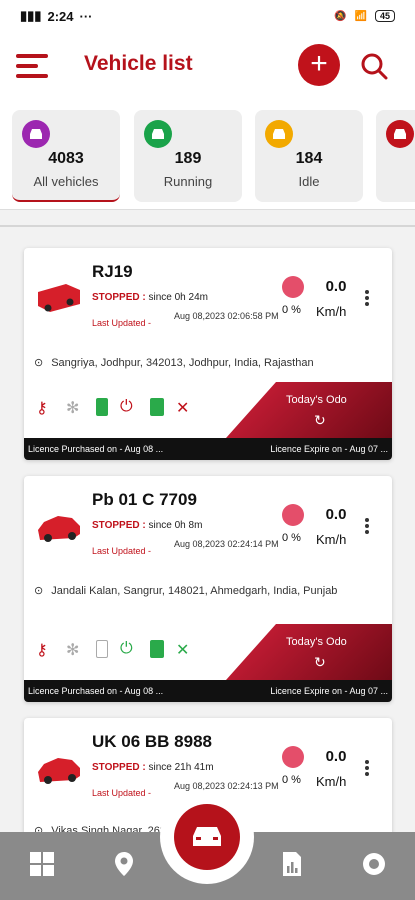 The height and width of the screenshot is (900, 415). What do you see at coordinates (138, 63) in the screenshot?
I see `page-title: Vehicle list` at bounding box center [138, 63].